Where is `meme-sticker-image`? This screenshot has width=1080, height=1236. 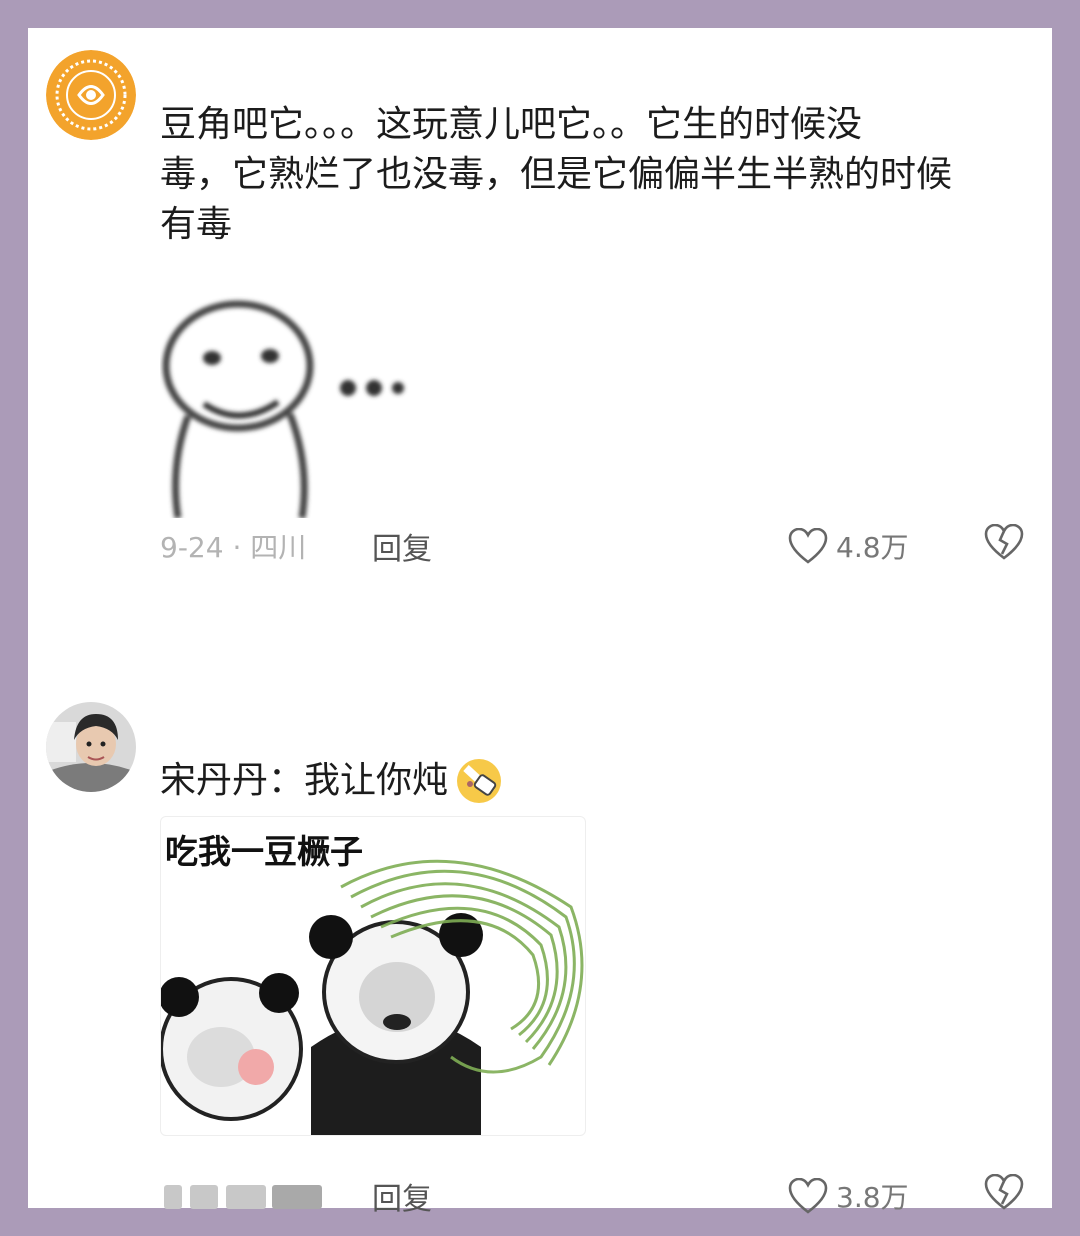
meme-sticker-image is located at coordinates (290, 407).